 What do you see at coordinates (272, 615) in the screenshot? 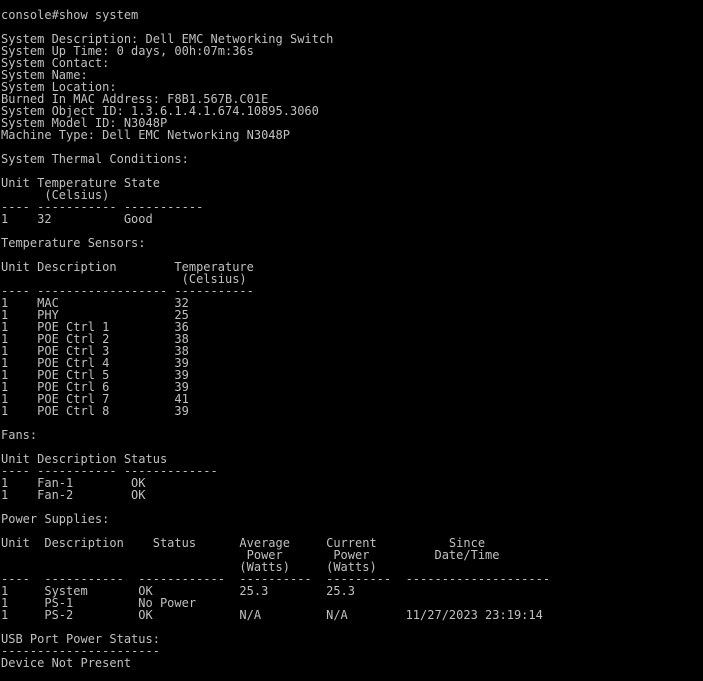
I see `terminal-line: 1 PS-2 OK N/A N/A 11/27/2023 23:19:14` at bounding box center [272, 615].